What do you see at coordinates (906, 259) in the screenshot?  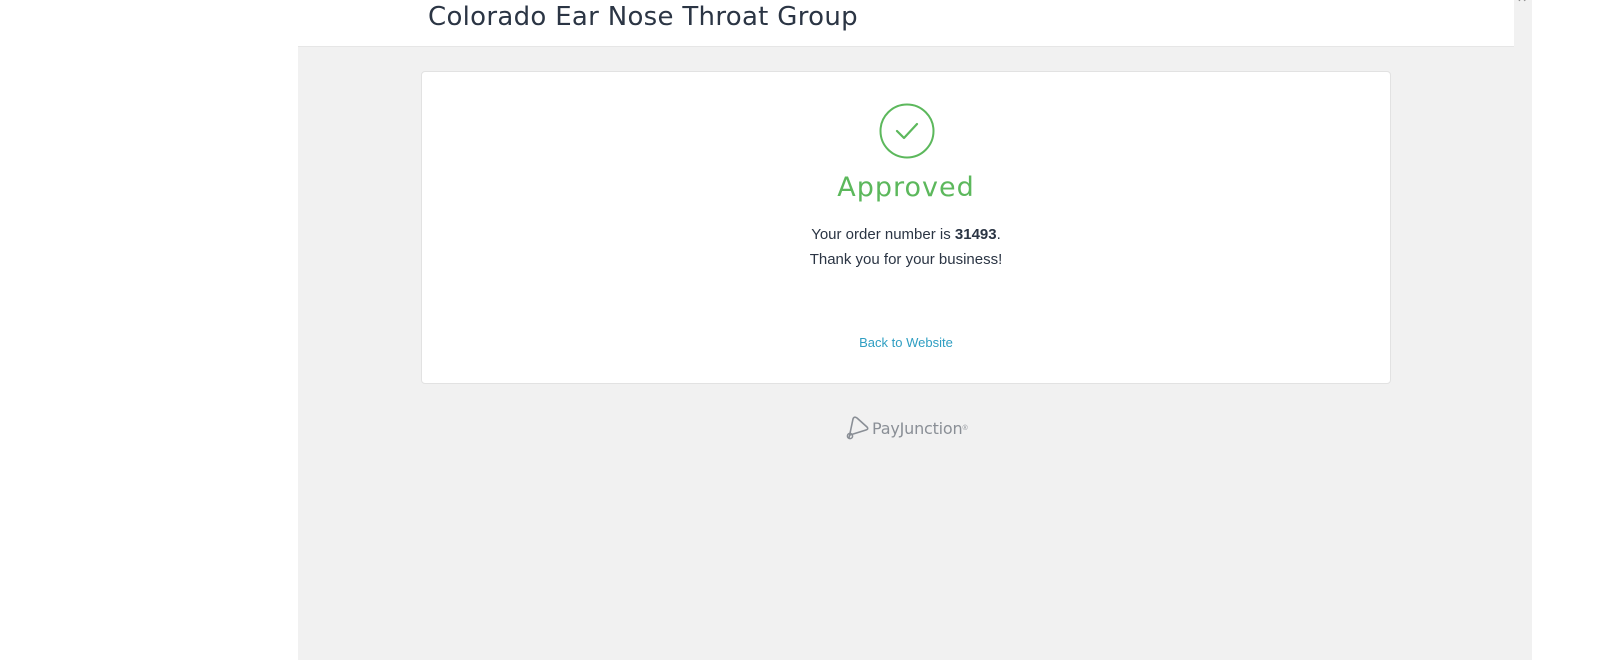 I see `thank-you-text: Thank you for your business!` at bounding box center [906, 259].